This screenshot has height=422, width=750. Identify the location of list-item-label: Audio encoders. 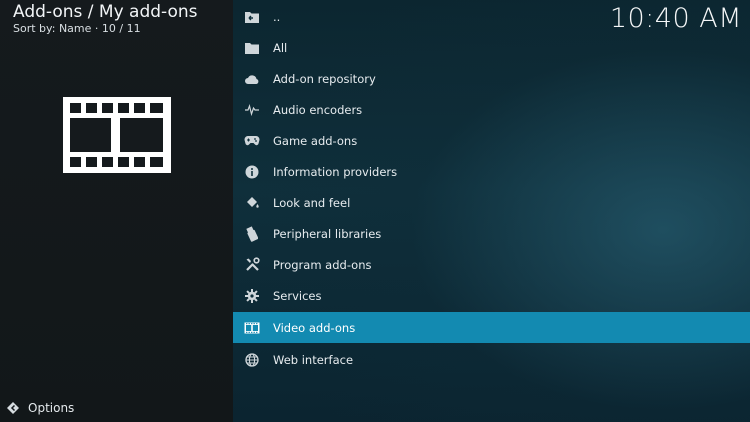
(318, 109).